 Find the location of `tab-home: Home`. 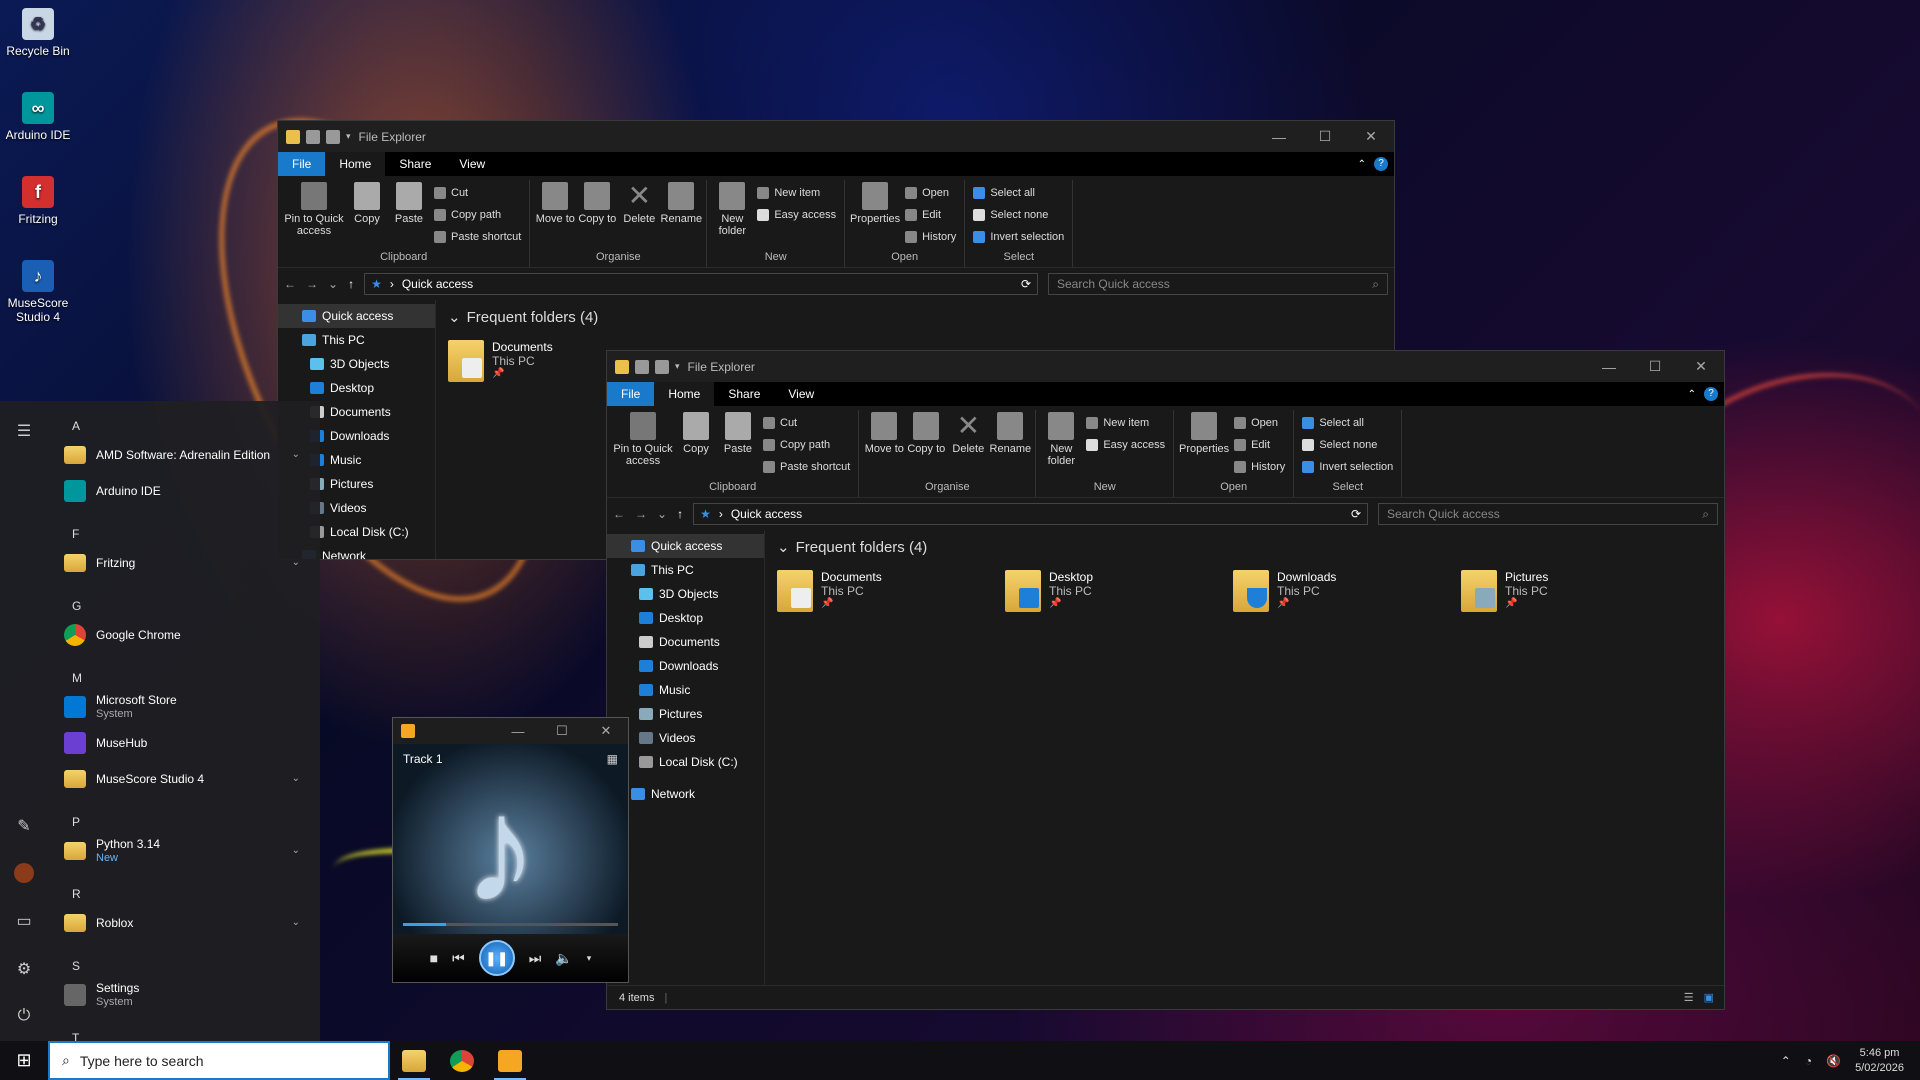

tab-home: Home is located at coordinates (355, 164).